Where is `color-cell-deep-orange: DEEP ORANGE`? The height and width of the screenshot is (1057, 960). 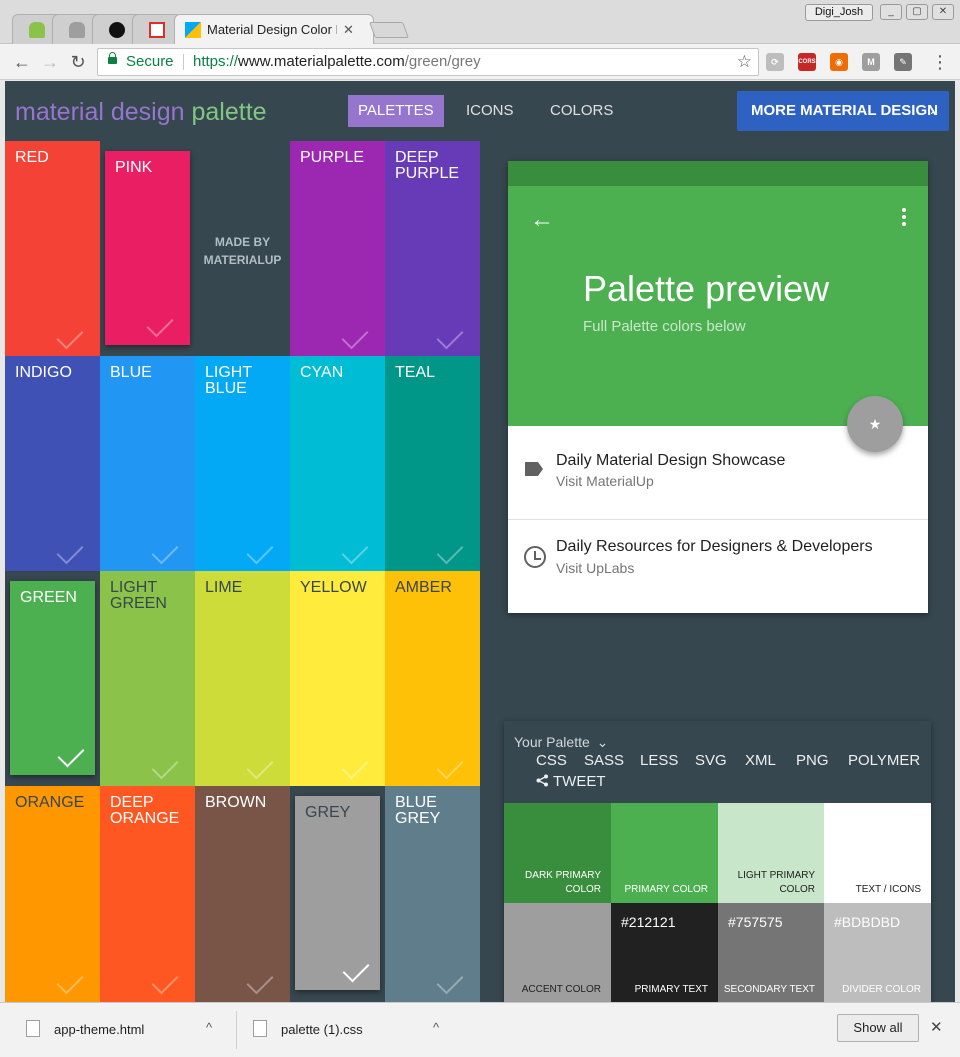
color-cell-deep-orange: DEEP ORANGE is located at coordinates (147, 894).